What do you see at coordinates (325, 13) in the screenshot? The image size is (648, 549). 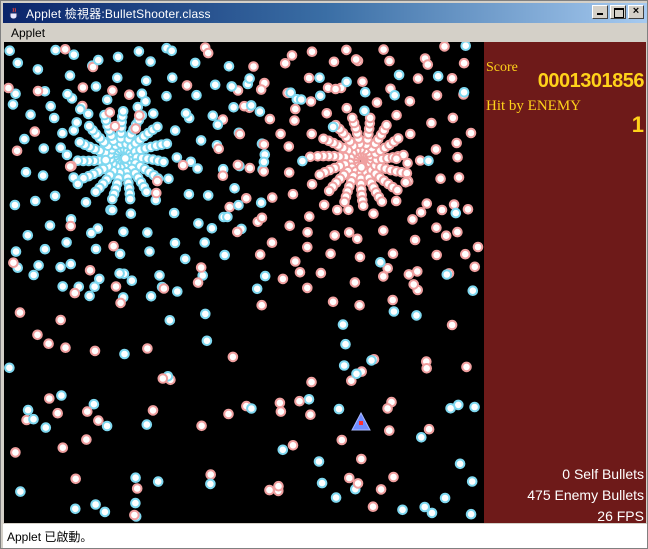 I see `title-bar: Applet 檢視器:BulletShooter.class ×` at bounding box center [325, 13].